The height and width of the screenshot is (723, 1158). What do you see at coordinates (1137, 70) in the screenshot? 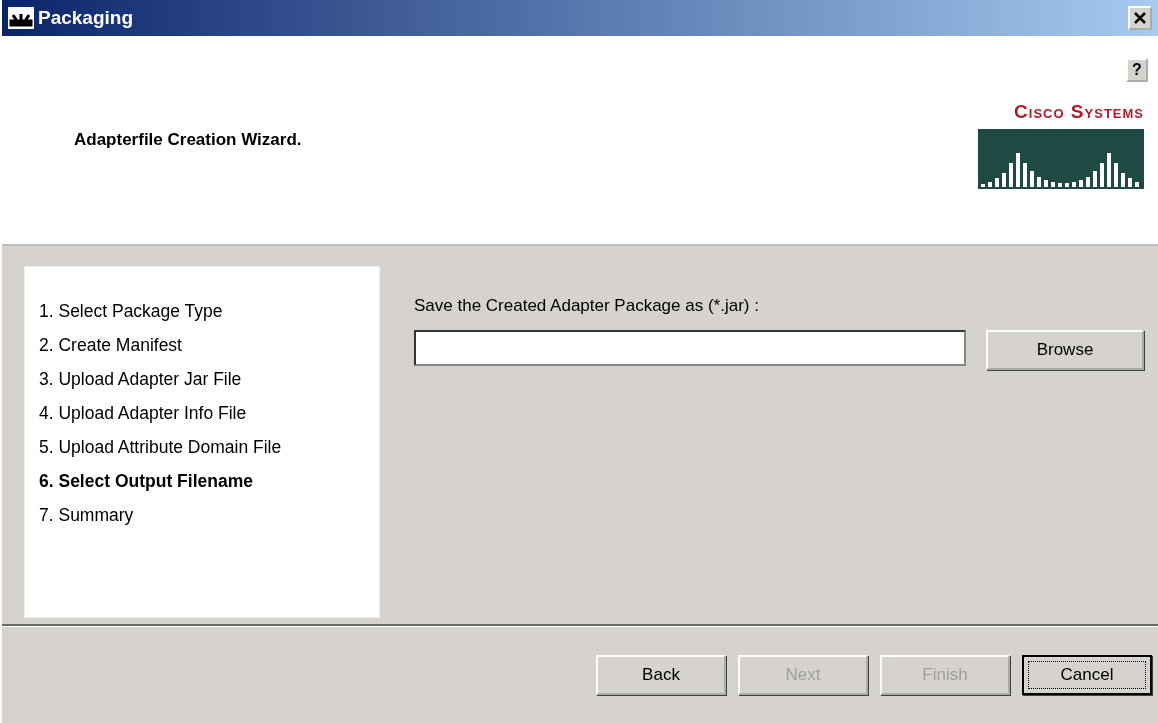
I see `help-button: ?` at bounding box center [1137, 70].